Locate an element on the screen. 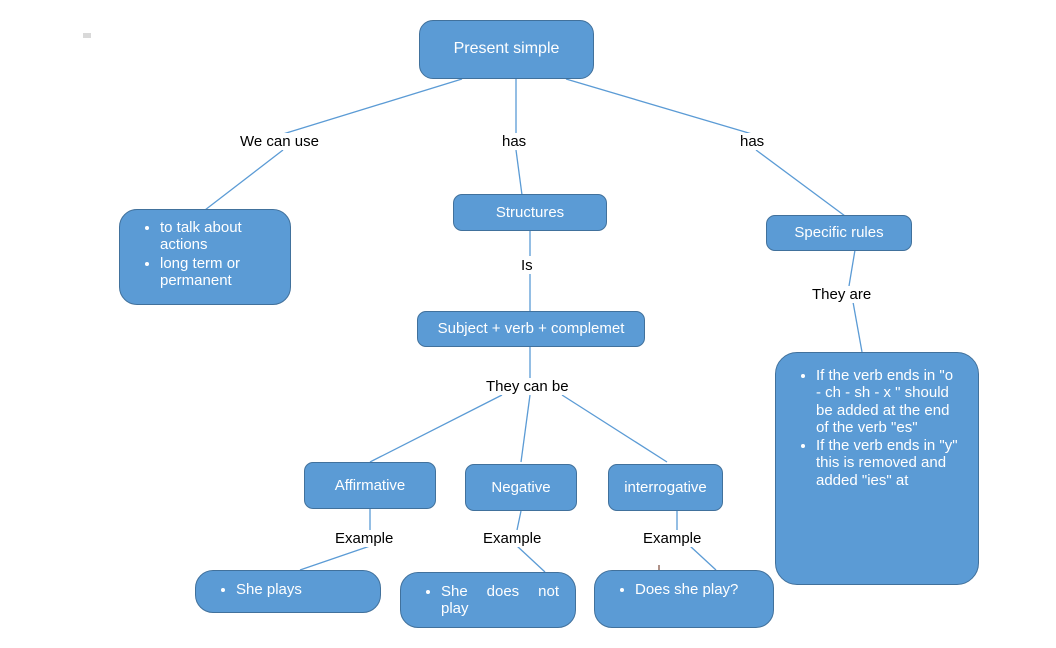 The image size is (1056, 648). node-example-negative: She does not play is located at coordinates (488, 600).